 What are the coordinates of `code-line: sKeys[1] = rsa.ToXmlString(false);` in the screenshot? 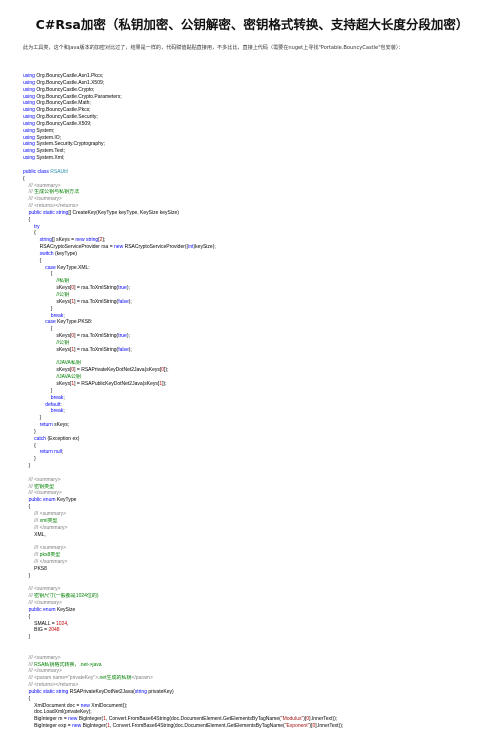 It's located at (258, 302).